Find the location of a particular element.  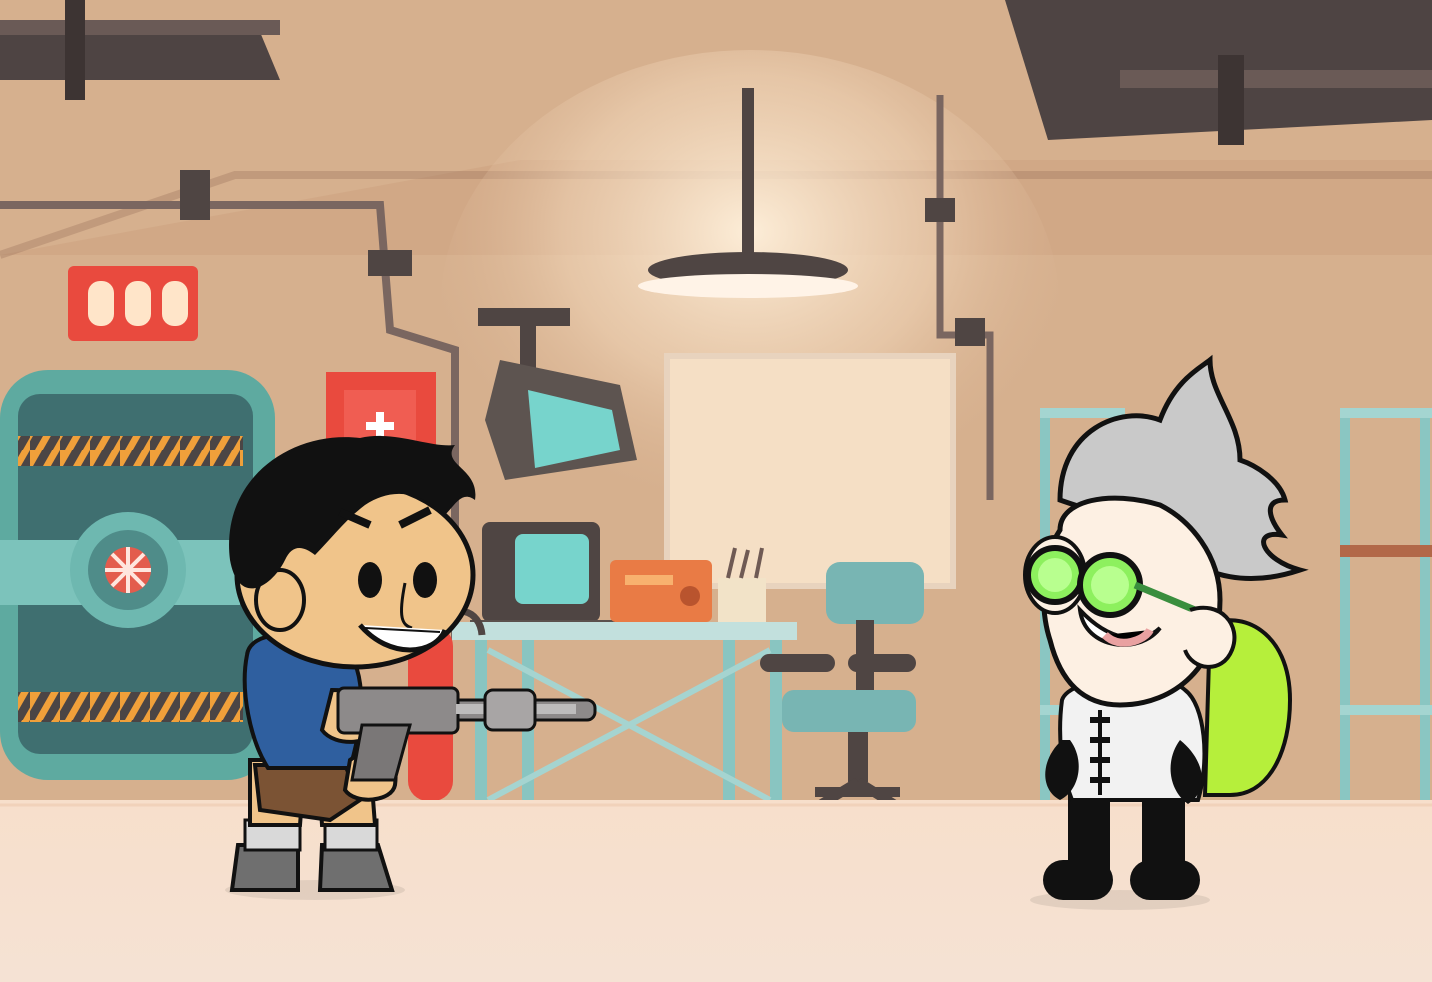

whiteboard is located at coordinates (810, 471).